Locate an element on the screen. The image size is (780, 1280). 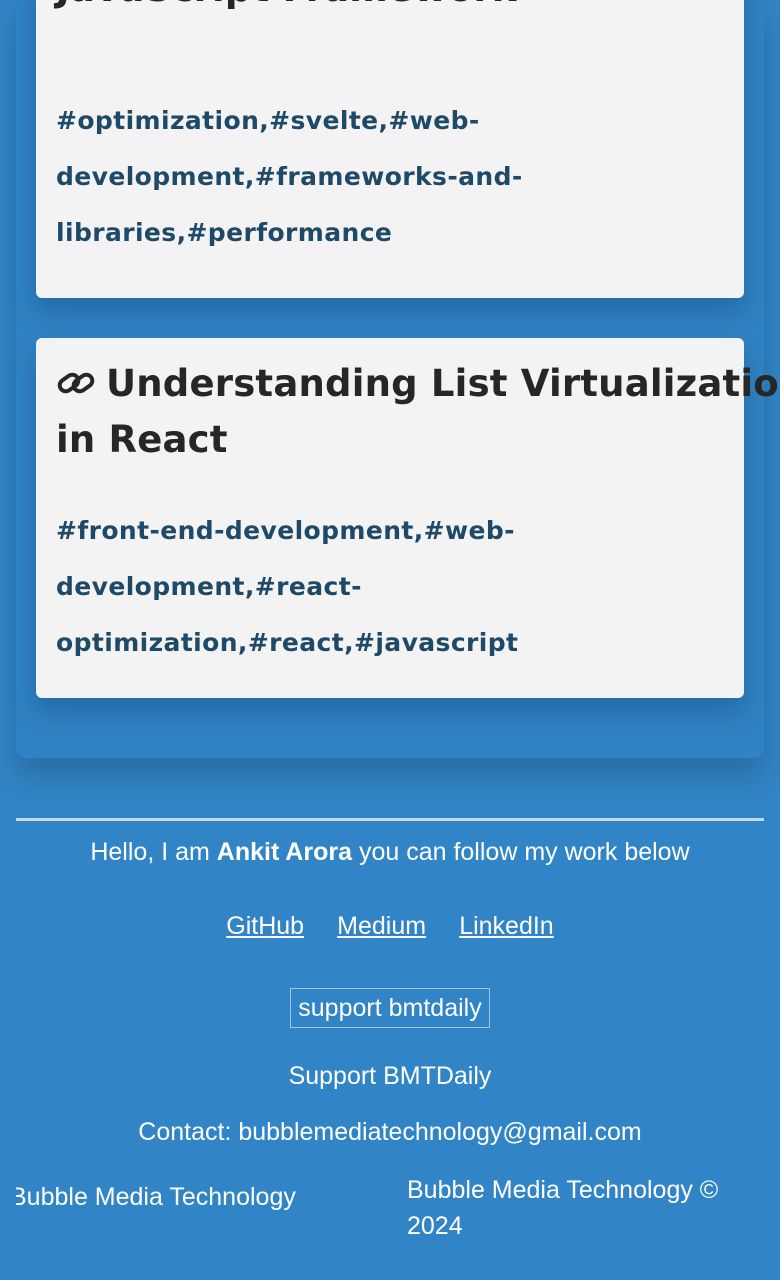
article-tags-line: development,#frameworks-and- is located at coordinates (289, 176).